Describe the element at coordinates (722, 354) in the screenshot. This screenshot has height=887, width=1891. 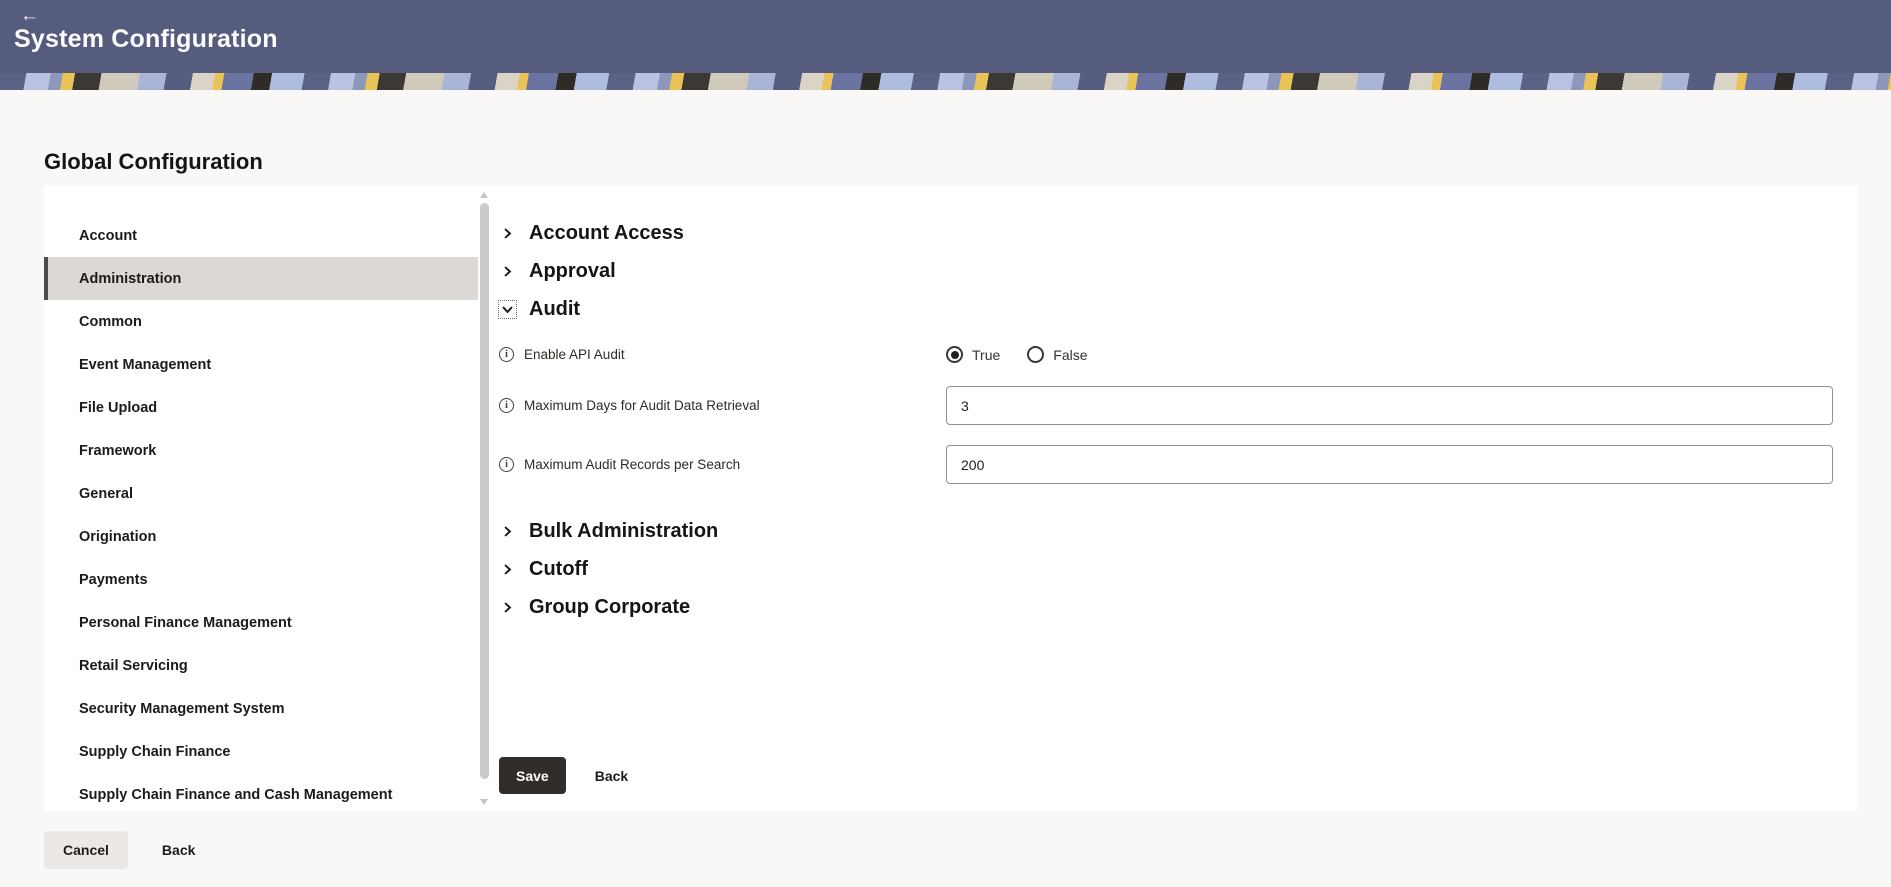
I see `field-label: i Enable API Audit` at that location.